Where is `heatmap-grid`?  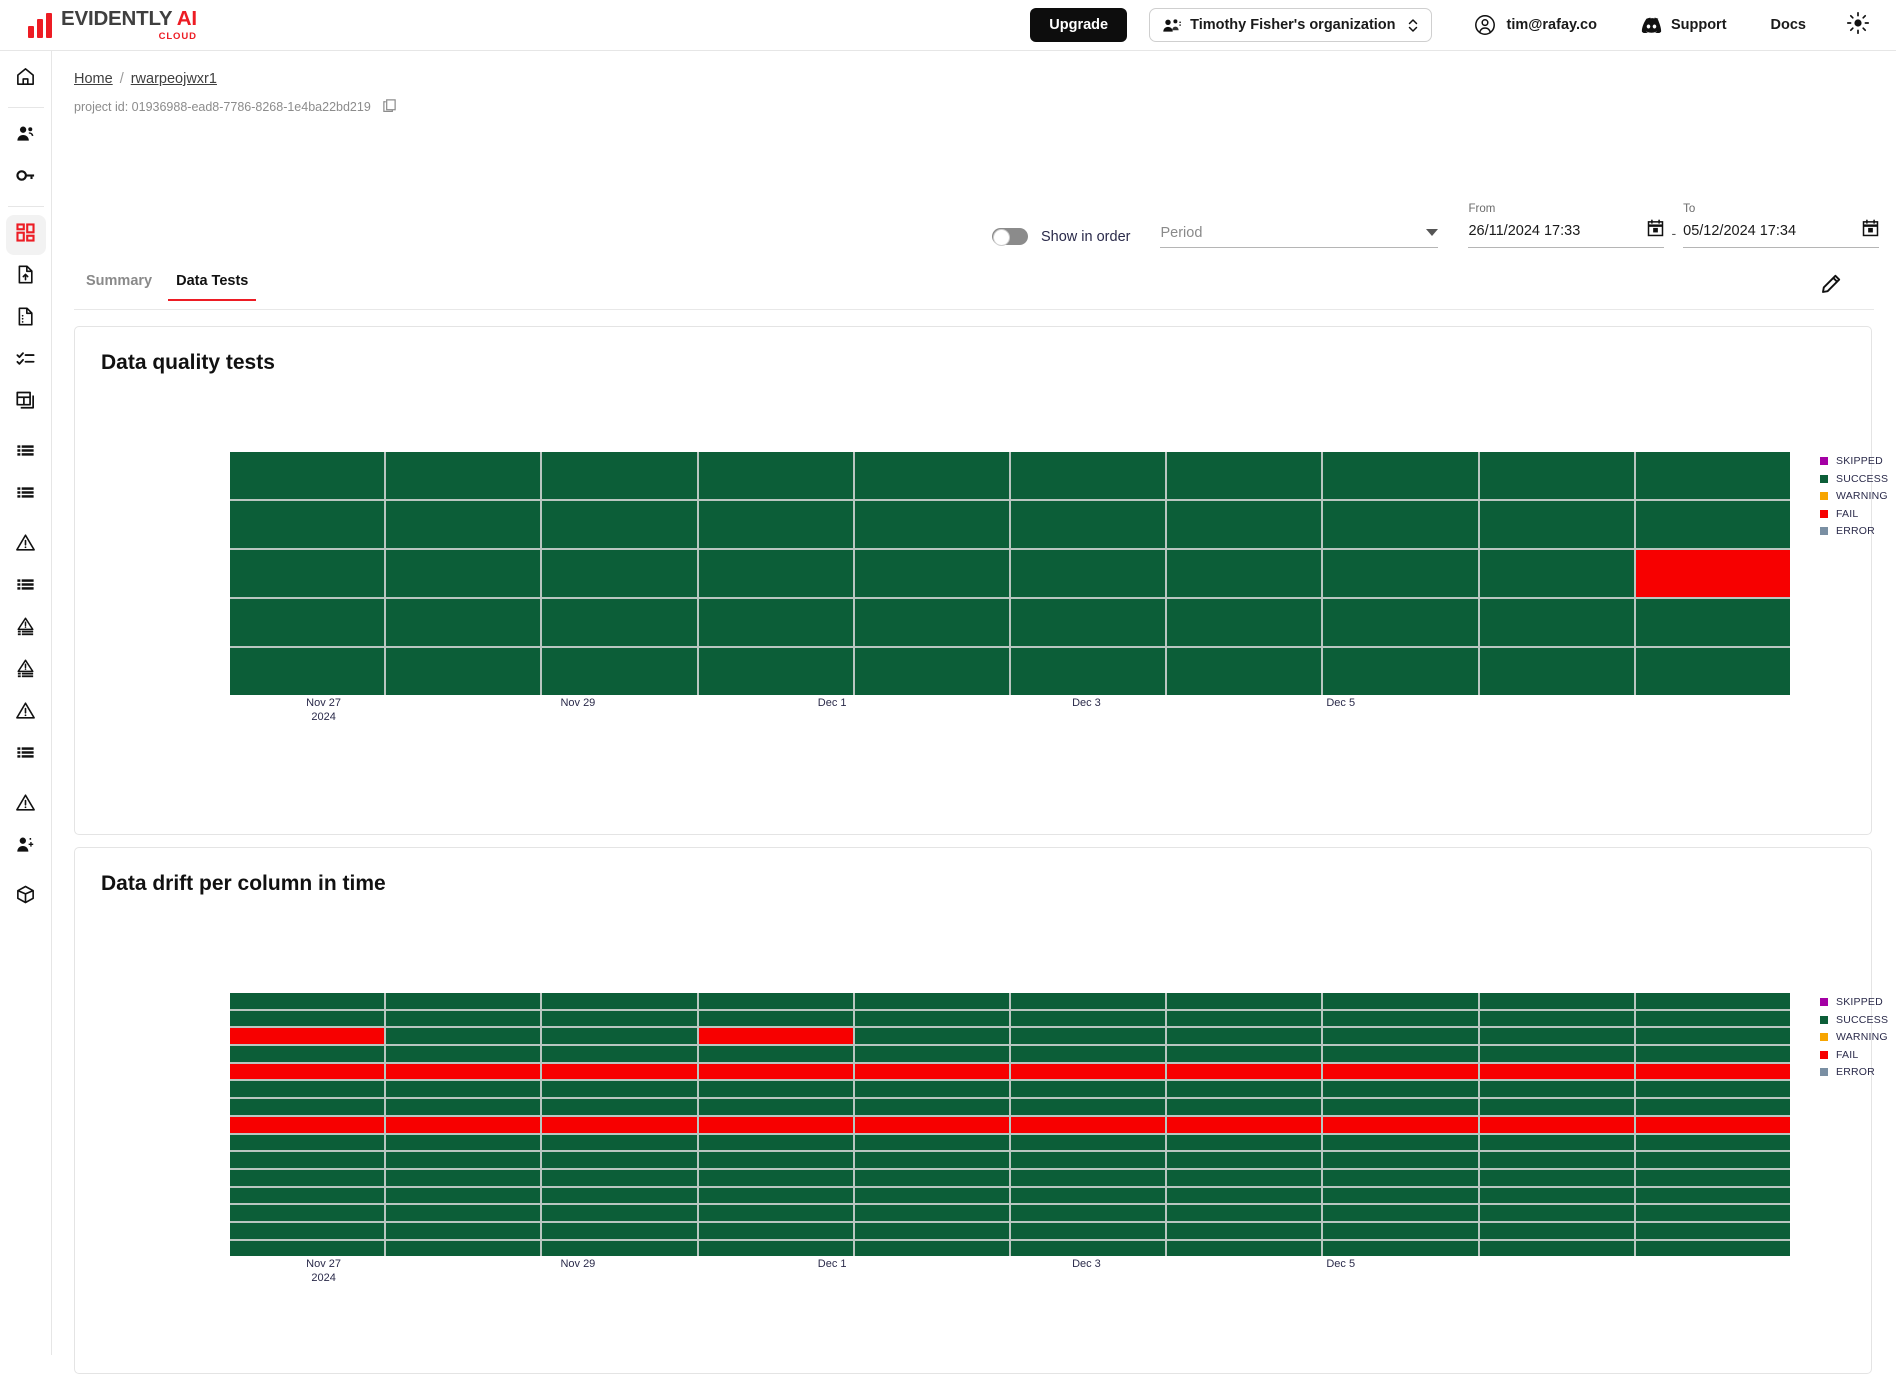
heatmap-grid is located at coordinates (1010, 573).